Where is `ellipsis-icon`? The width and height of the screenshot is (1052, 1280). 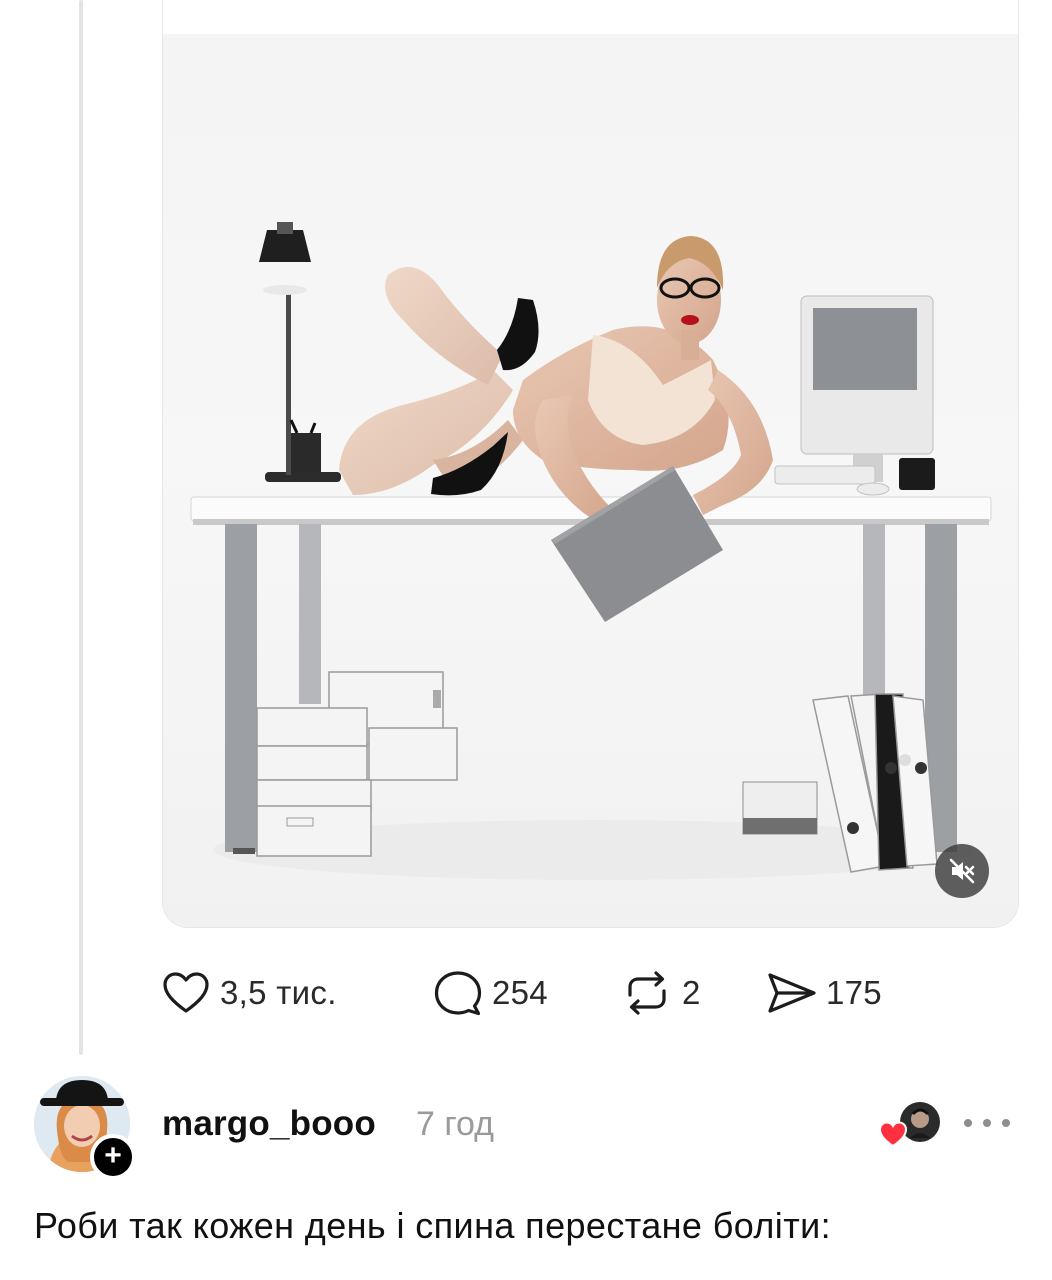 ellipsis-icon is located at coordinates (968, 1123).